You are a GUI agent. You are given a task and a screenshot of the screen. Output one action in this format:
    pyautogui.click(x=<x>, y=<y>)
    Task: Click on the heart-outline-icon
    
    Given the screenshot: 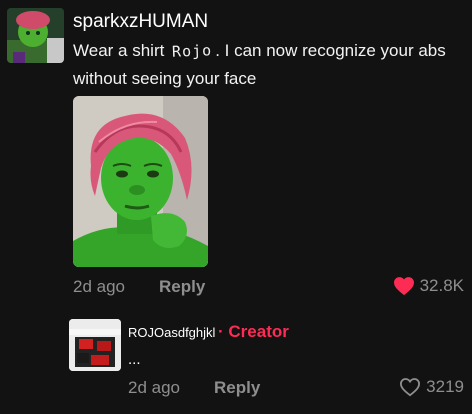 What is the action you would take?
    pyautogui.click(x=410, y=387)
    